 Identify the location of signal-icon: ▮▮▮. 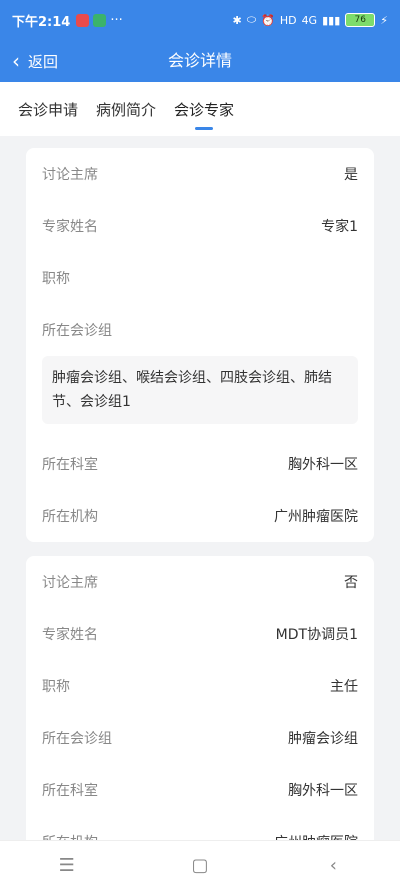
(331, 20).